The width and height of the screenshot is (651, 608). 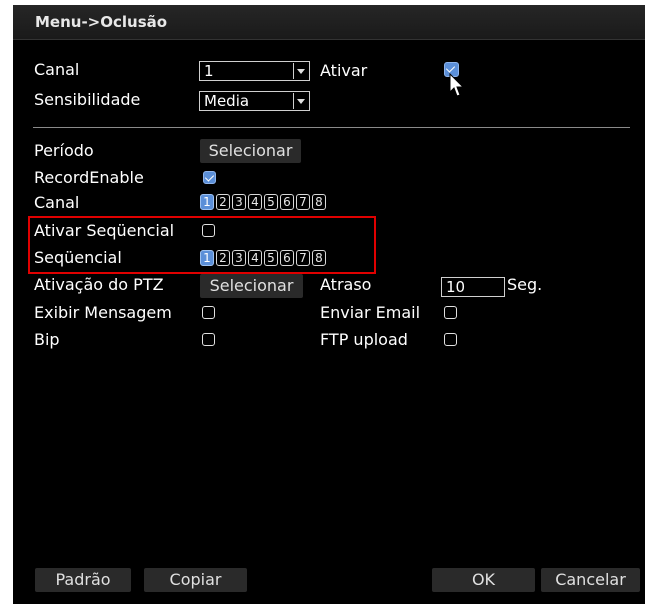 I want to click on sensitivity-select-value: Media, so click(x=227, y=101).